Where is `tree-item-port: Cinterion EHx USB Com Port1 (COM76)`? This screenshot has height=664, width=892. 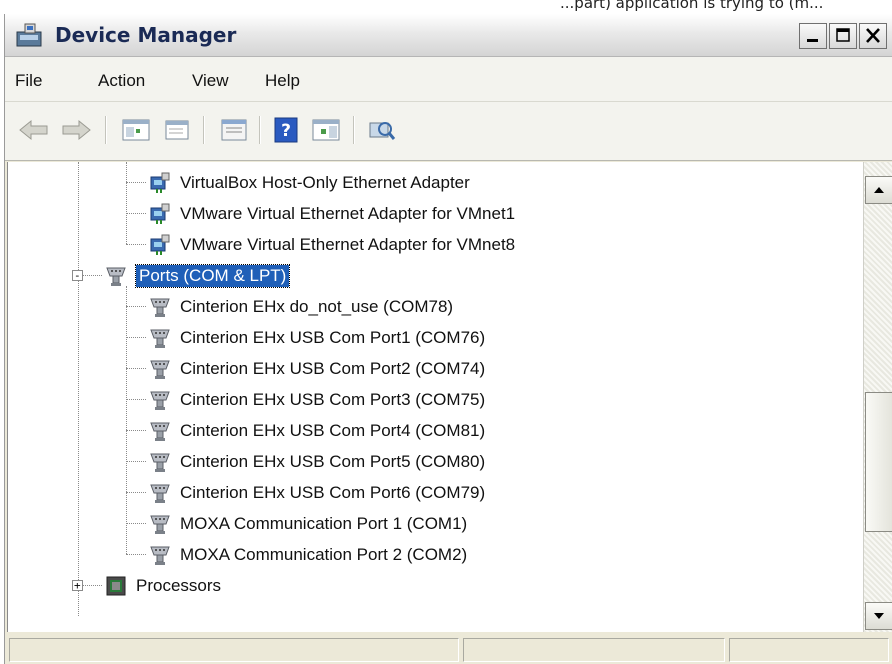
tree-item-port: Cinterion EHx USB Com Port1 (COM76) is located at coordinates (316, 337).